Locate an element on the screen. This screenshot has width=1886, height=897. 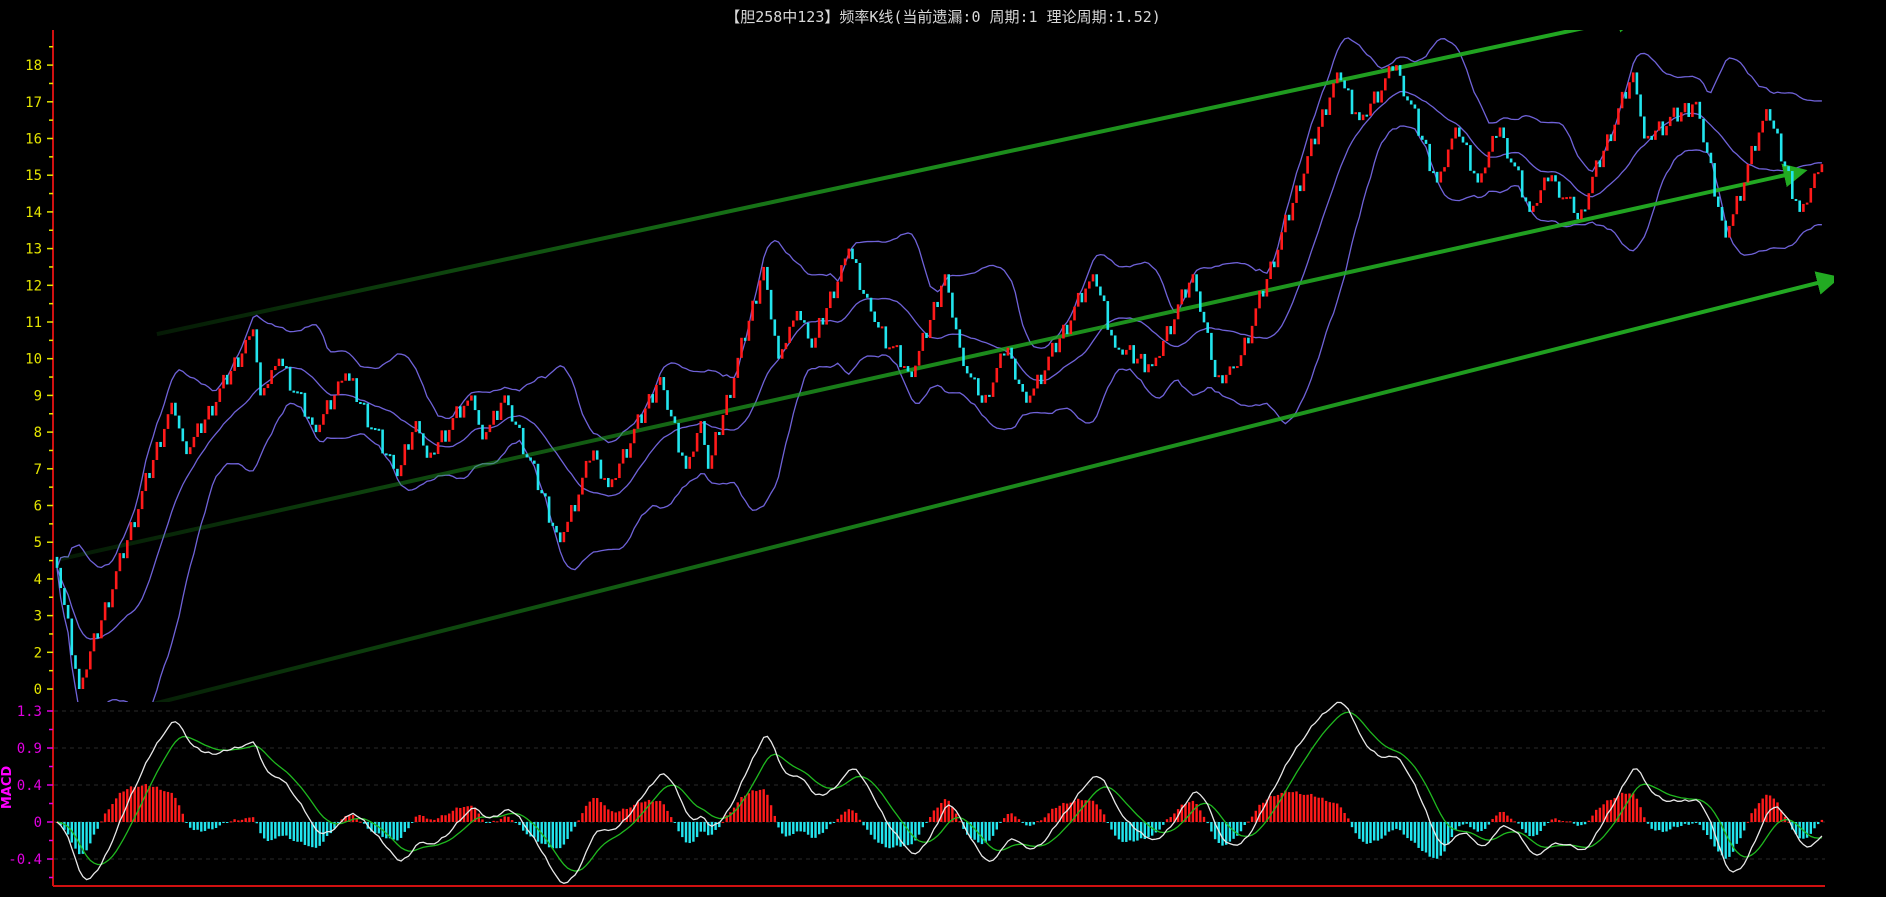
y-tick-label: 4 is located at coordinates (38, 580).